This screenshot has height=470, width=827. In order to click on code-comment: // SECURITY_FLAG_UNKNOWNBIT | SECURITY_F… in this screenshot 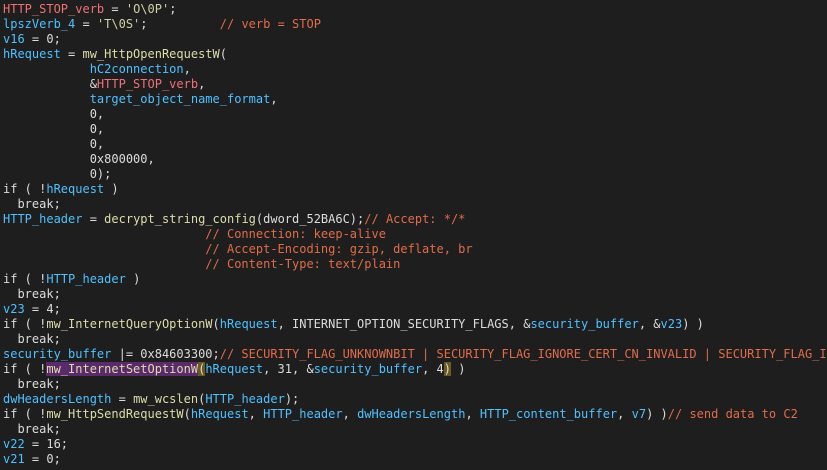, I will do `click(523, 354)`.